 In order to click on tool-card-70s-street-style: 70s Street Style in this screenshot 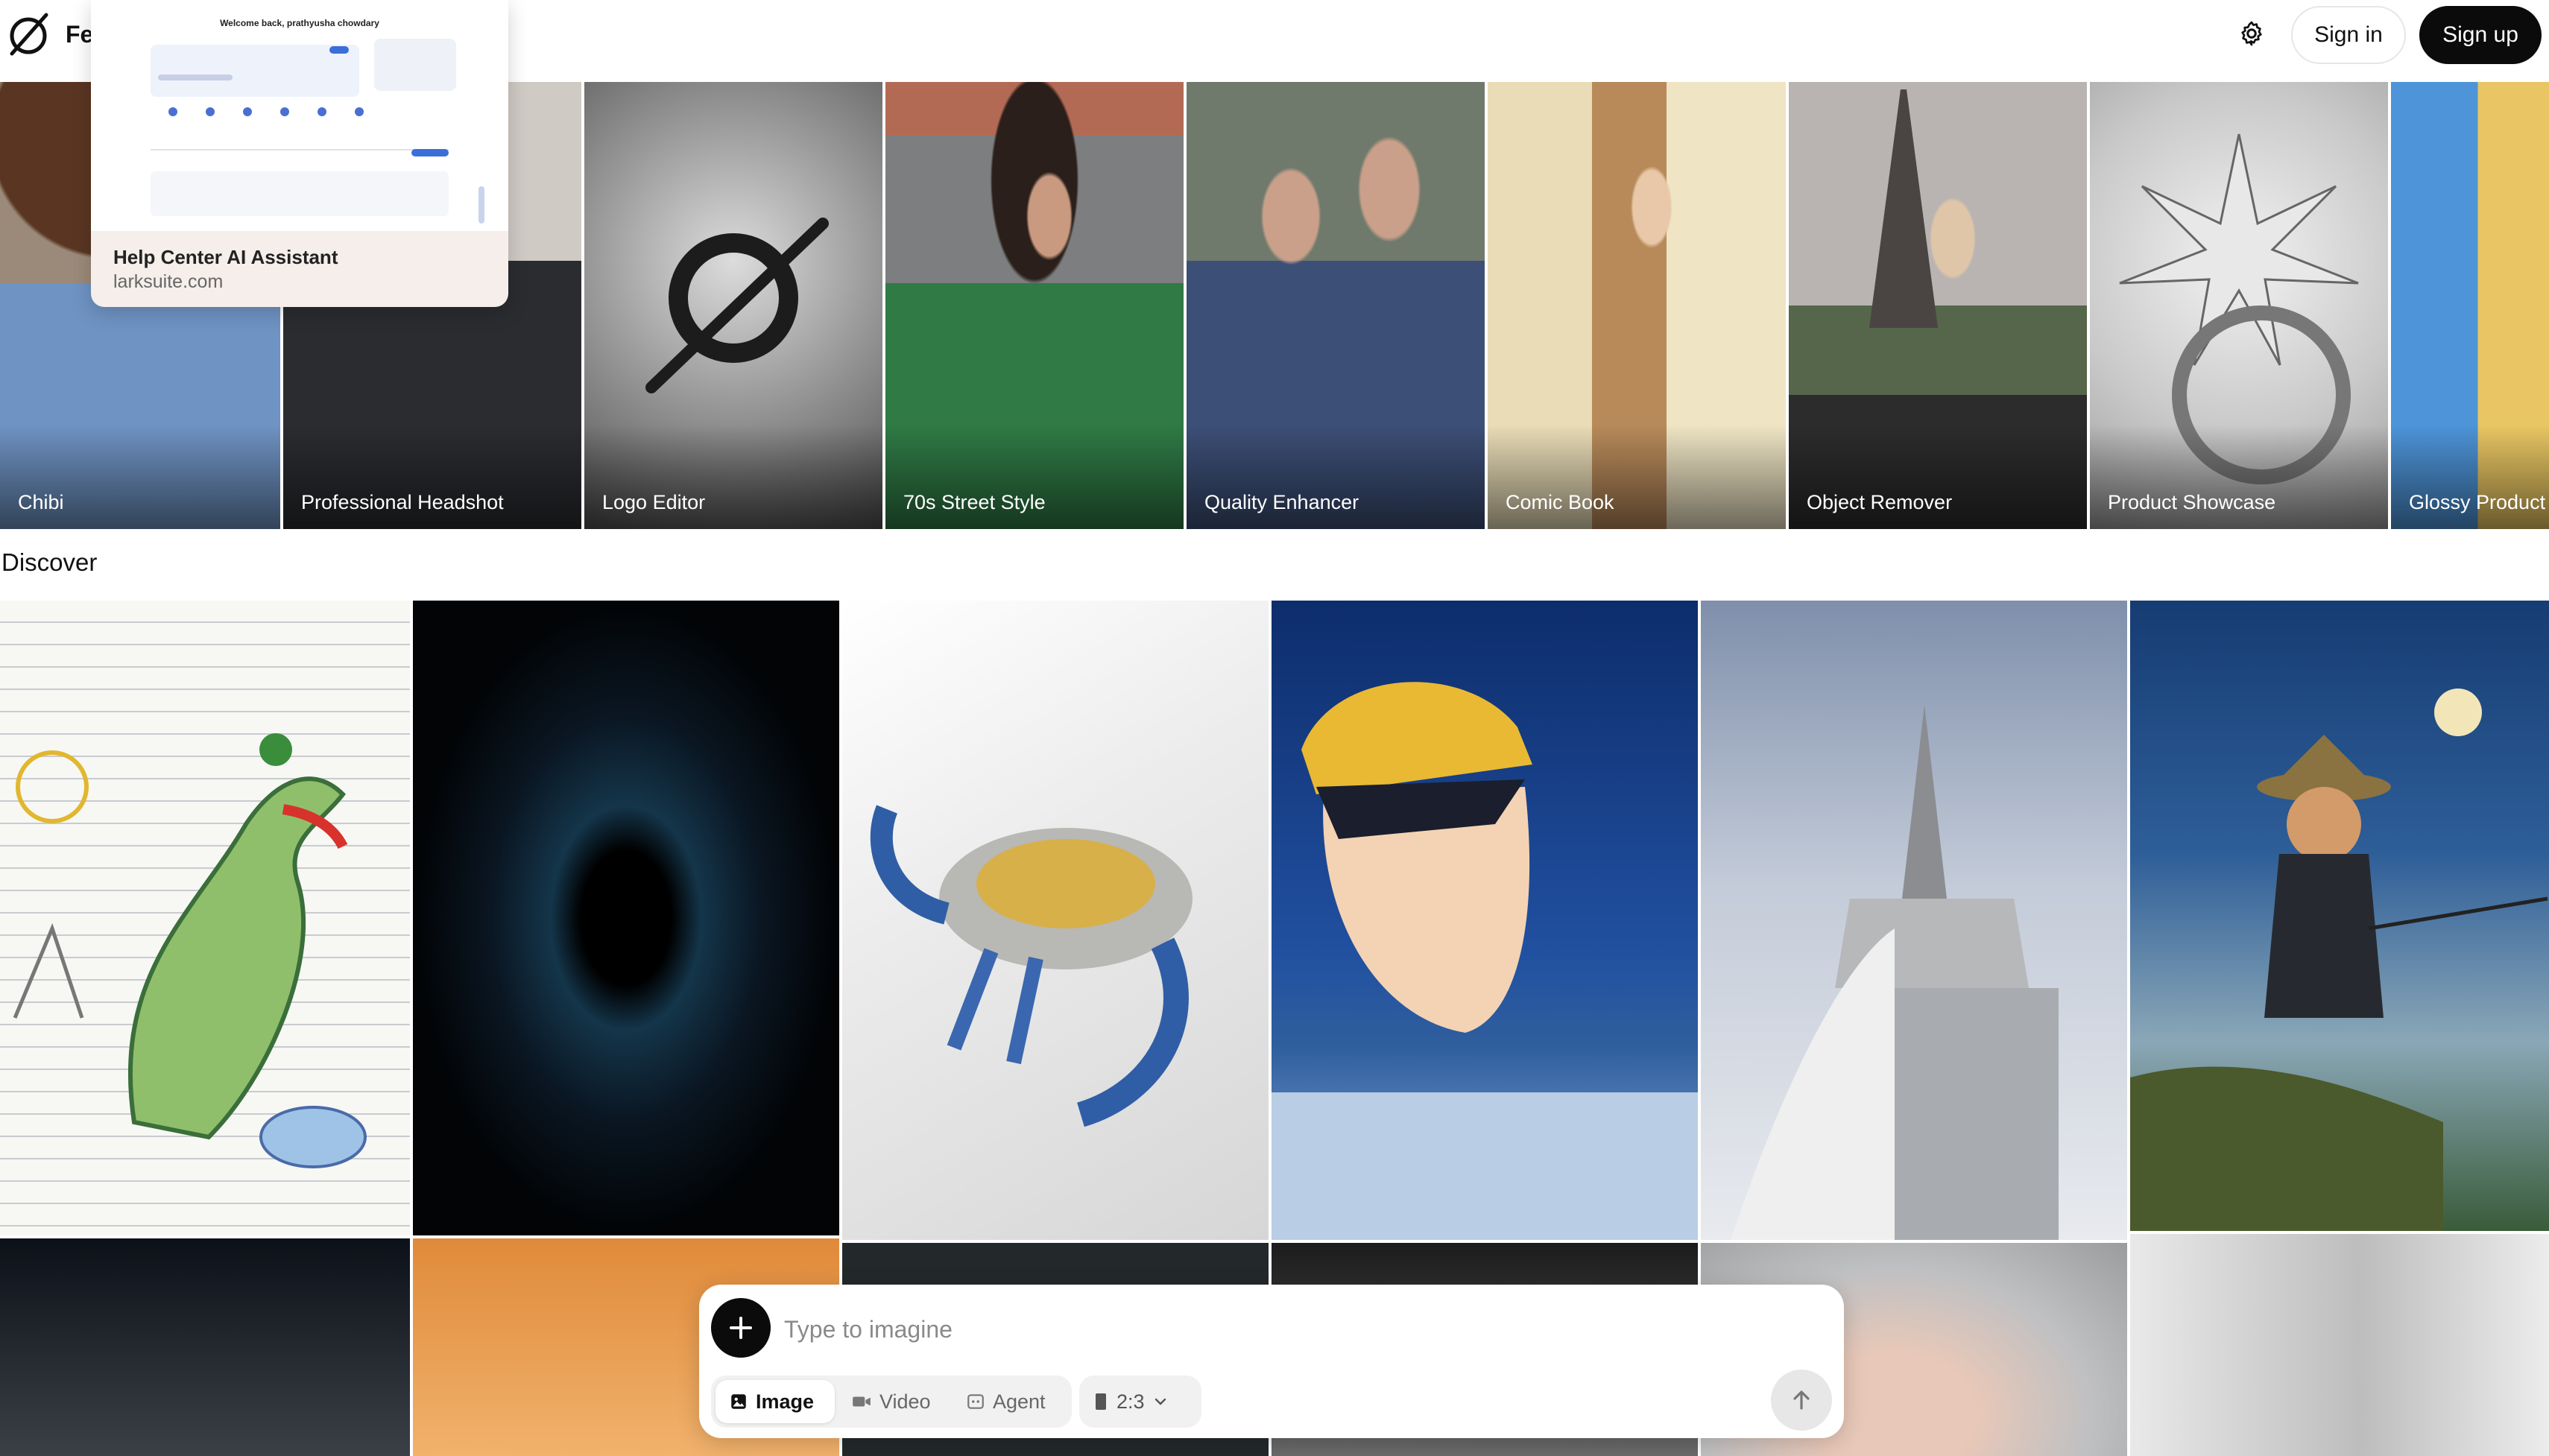, I will do `click(1034, 305)`.